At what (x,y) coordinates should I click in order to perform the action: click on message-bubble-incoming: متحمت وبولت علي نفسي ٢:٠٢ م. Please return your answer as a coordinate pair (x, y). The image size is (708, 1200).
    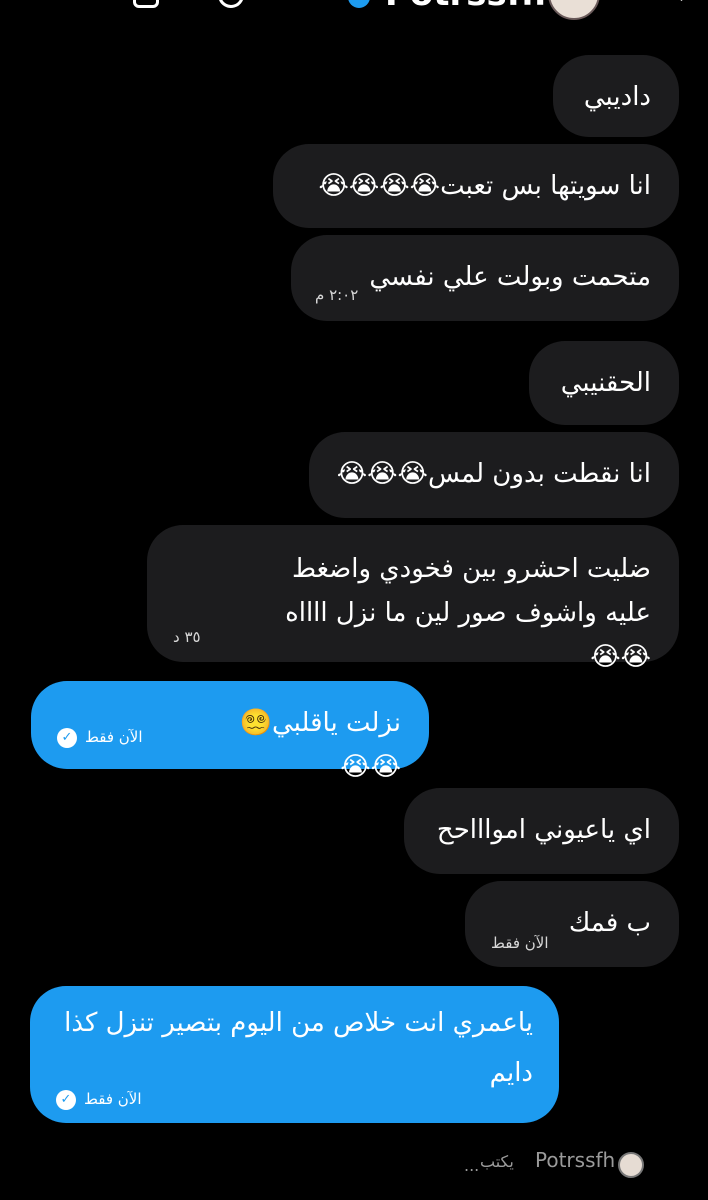
    Looking at the image, I should click on (485, 278).